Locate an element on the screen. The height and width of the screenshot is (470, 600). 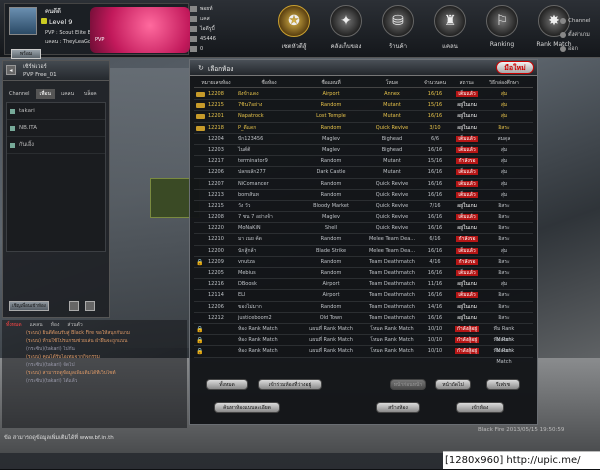
prev-page-button: หน้าก่อนหน้า is located at coordinates (408, 384).